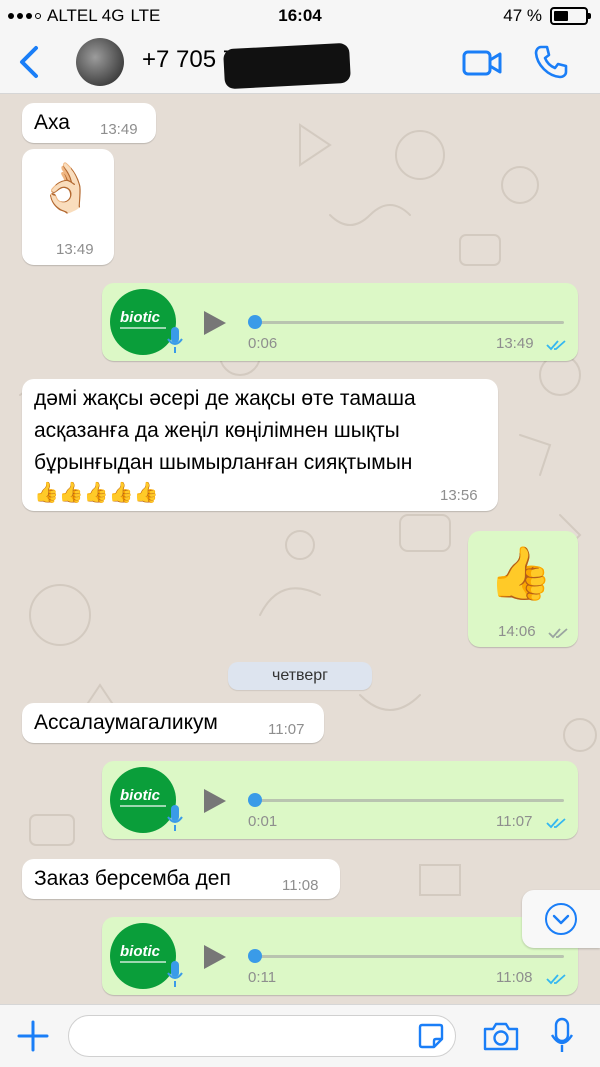 The height and width of the screenshot is (1067, 600). I want to click on camera-icon, so click(501, 1036).